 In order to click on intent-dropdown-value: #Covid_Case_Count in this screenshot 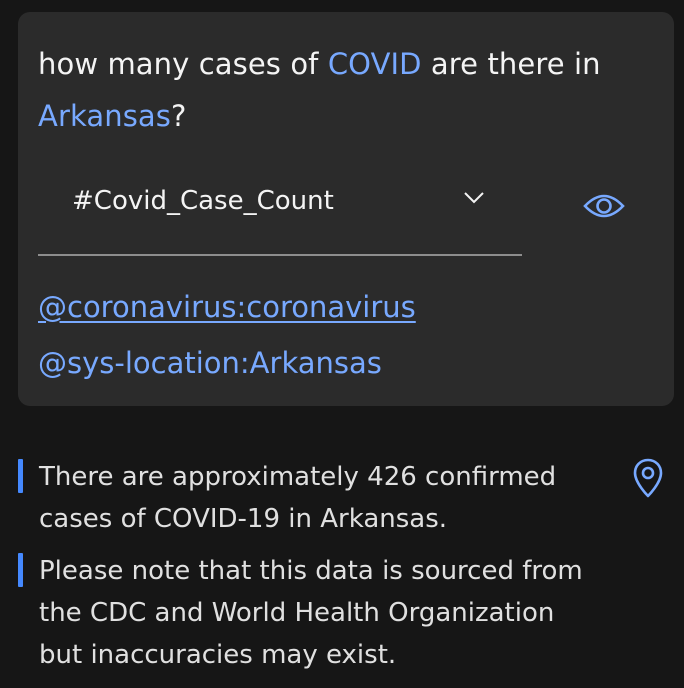, I will do `click(203, 201)`.